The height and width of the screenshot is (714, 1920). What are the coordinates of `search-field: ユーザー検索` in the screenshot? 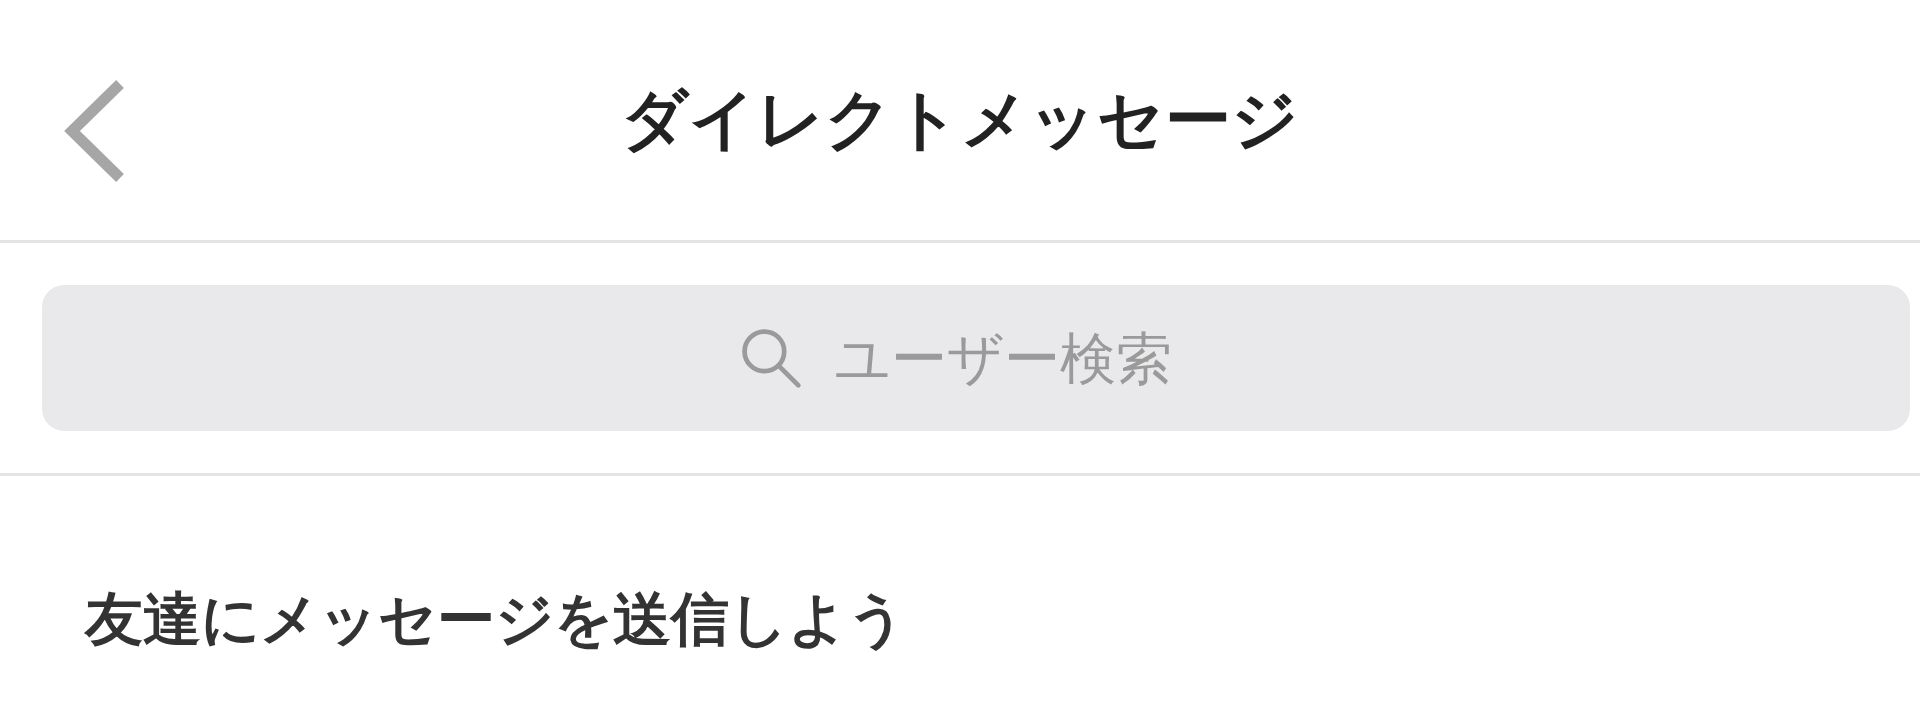 It's located at (1024, 358).